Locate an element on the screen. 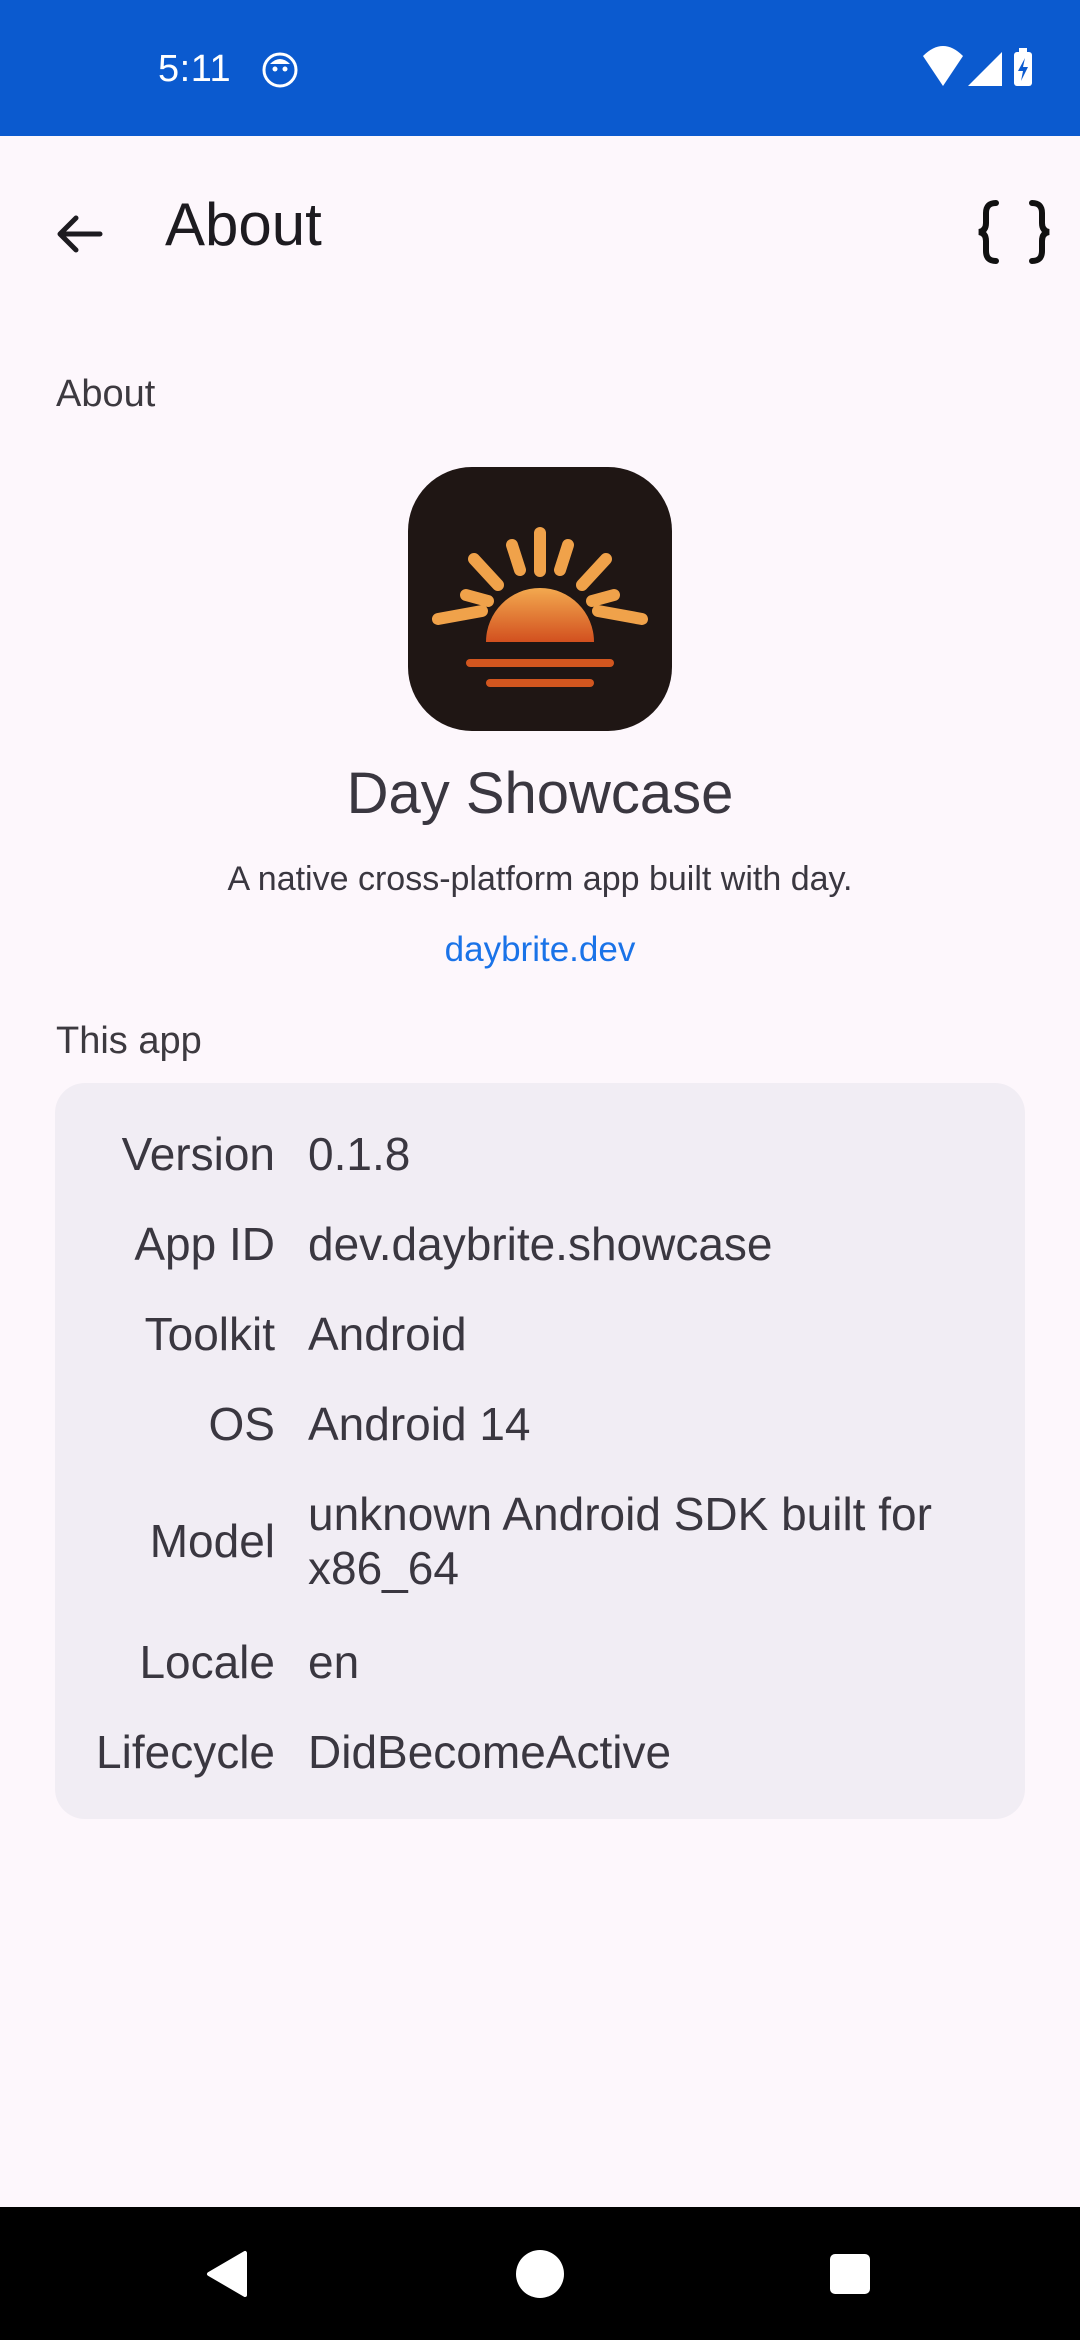 Image resolution: width=1080 pixels, height=2340 pixels. info-value: Android is located at coordinates (387, 1334).